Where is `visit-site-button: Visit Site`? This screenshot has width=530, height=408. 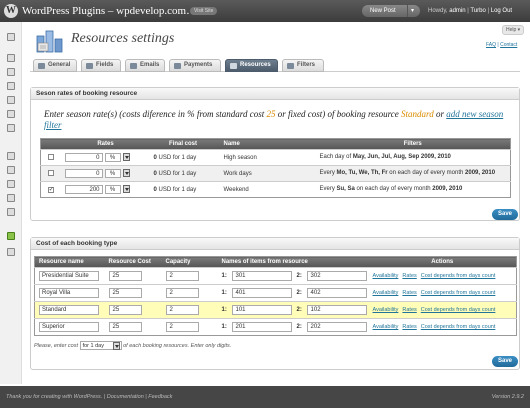
visit-site-button: Visit Site is located at coordinates (204, 11).